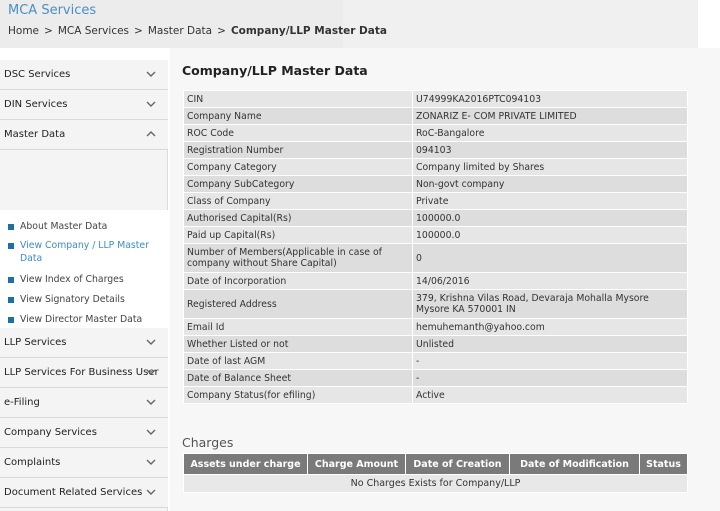  What do you see at coordinates (84, 343) in the screenshot?
I see `sidebar-item-llp-services: LLP Services` at bounding box center [84, 343].